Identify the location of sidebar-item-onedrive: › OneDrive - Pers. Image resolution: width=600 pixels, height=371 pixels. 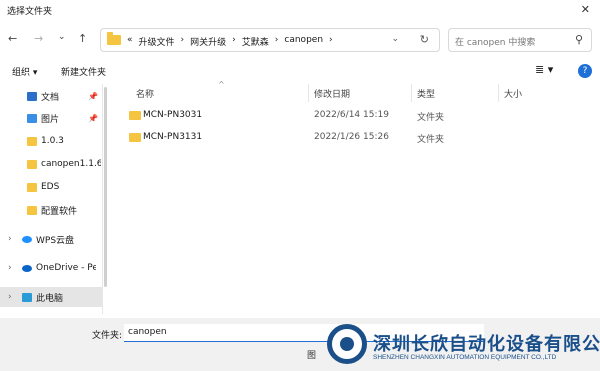
(51, 268).